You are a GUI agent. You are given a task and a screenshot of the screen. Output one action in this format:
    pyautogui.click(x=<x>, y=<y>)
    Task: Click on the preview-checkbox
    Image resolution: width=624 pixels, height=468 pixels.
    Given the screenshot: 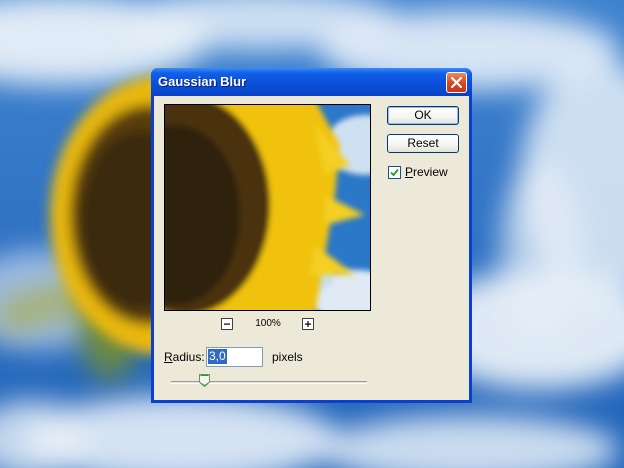 What is the action you would take?
    pyautogui.click(x=394, y=172)
    